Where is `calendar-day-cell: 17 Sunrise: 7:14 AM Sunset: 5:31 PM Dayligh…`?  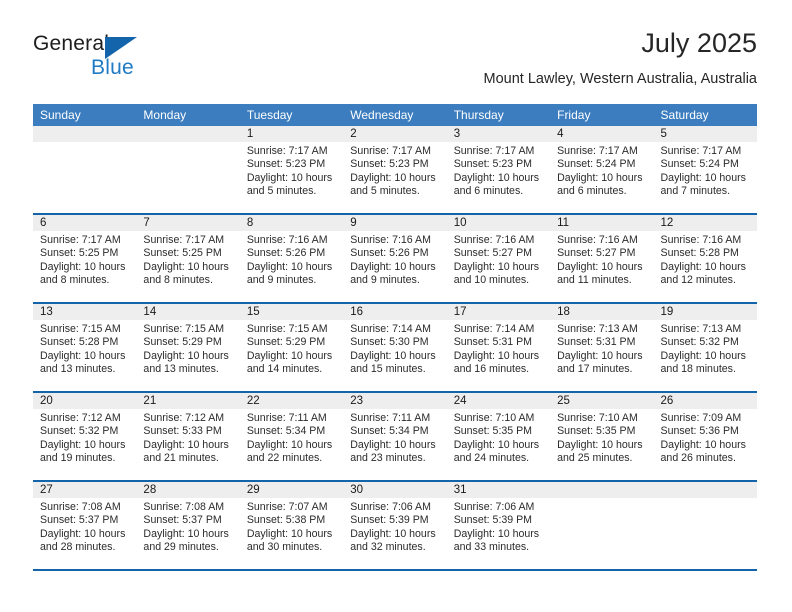
calendar-day-cell: 17 Sunrise: 7:14 AM Sunset: 5:31 PM Dayligh… is located at coordinates (498, 347).